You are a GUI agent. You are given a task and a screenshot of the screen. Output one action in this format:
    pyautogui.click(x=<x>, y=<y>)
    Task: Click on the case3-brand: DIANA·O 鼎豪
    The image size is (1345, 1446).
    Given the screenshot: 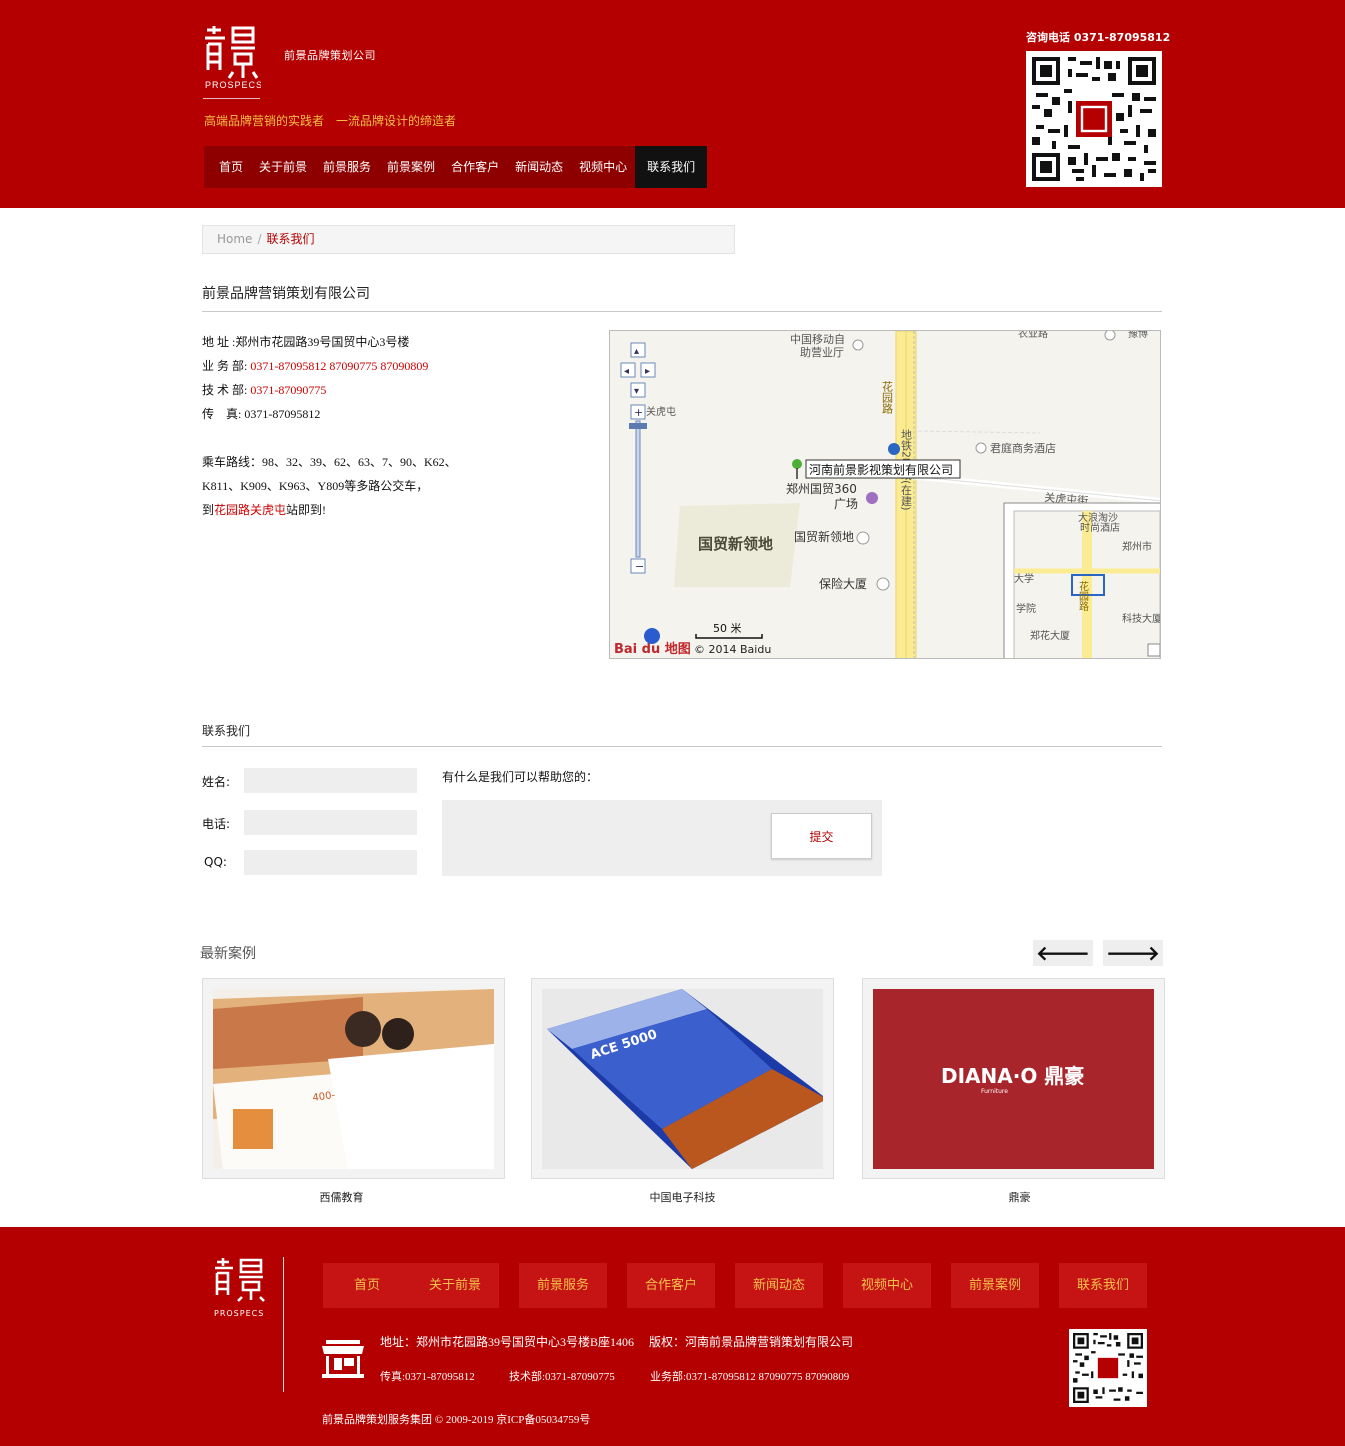 What is the action you would take?
    pyautogui.click(x=1012, y=1076)
    